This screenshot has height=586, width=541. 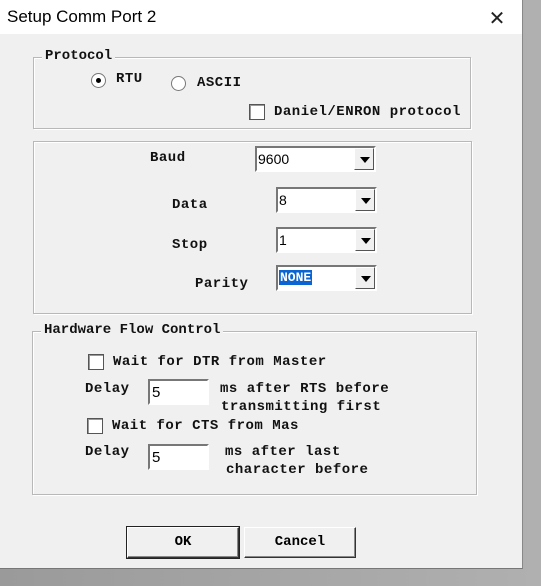 I want to click on baud-label: Baud, so click(x=168, y=158).